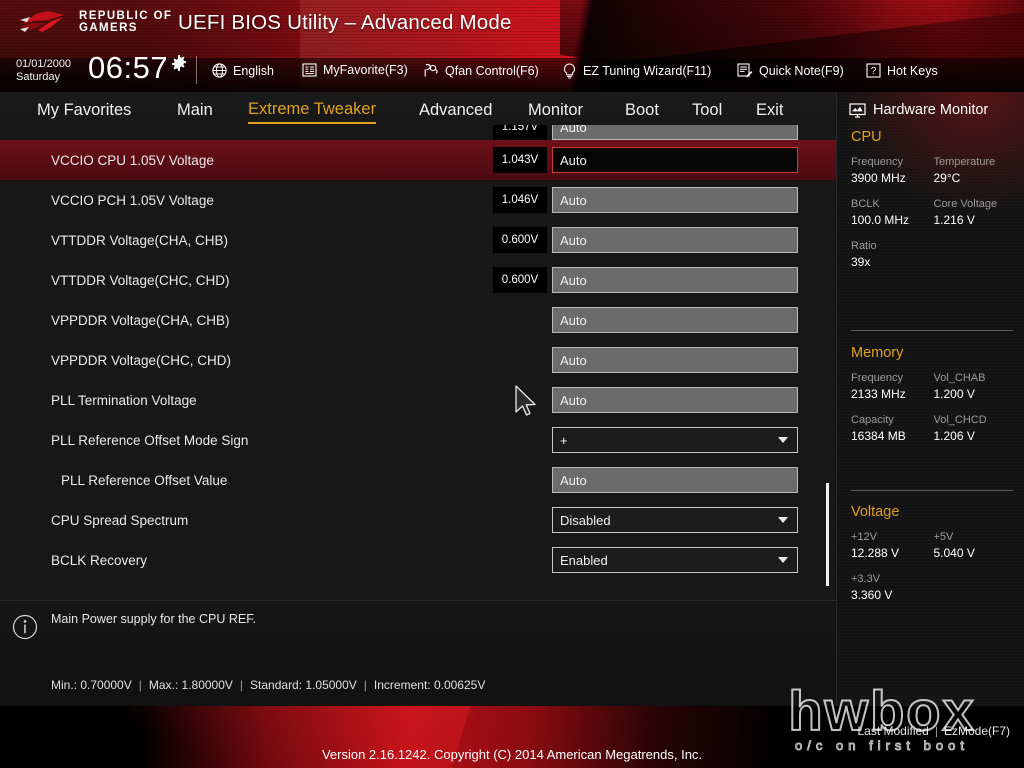 This screenshot has height=768, width=1024. Describe the element at coordinates (303, 685) in the screenshot. I see `range-standard: Standard: 1.05000V` at that location.